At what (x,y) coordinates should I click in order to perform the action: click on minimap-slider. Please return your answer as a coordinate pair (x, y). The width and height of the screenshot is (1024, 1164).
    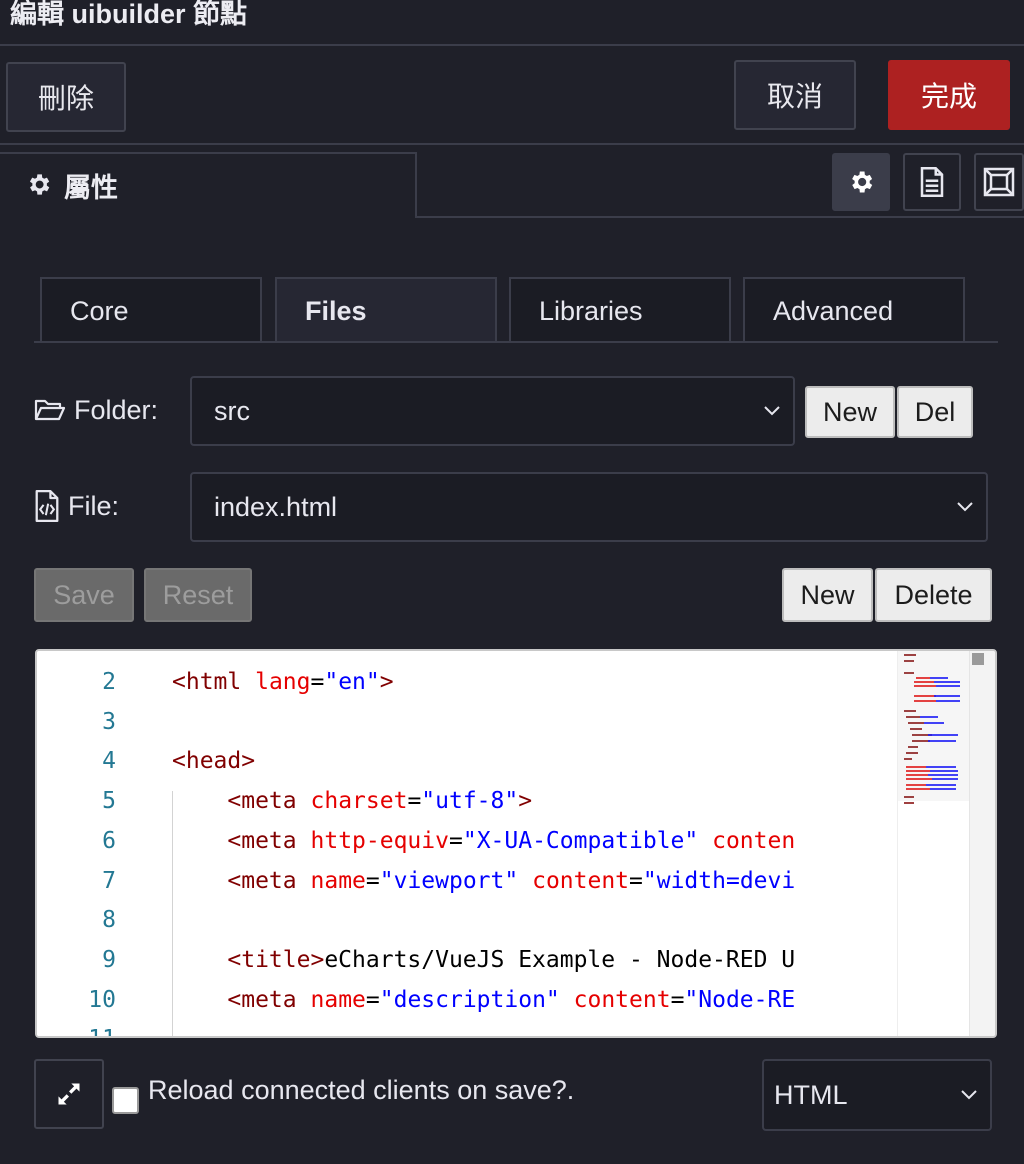
    Looking at the image, I should click on (934, 726).